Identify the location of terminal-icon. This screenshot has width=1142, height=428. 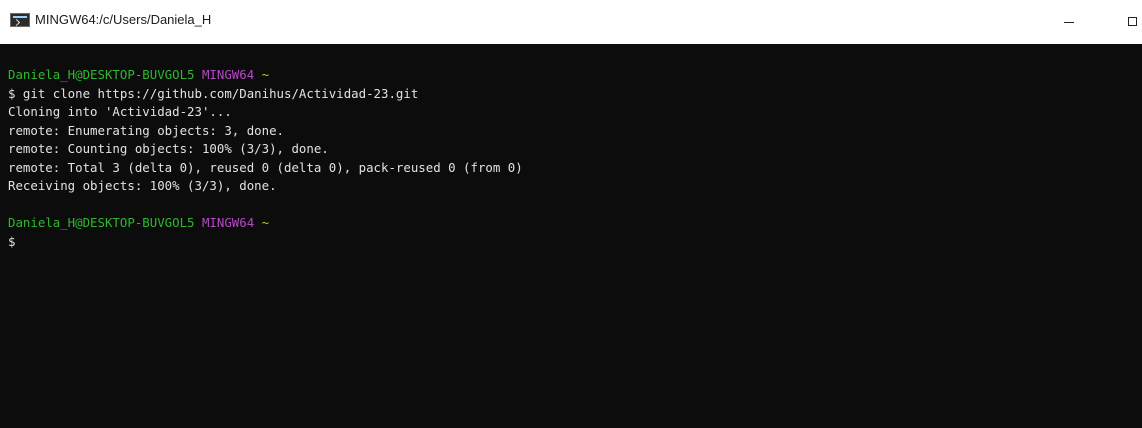
(20, 20).